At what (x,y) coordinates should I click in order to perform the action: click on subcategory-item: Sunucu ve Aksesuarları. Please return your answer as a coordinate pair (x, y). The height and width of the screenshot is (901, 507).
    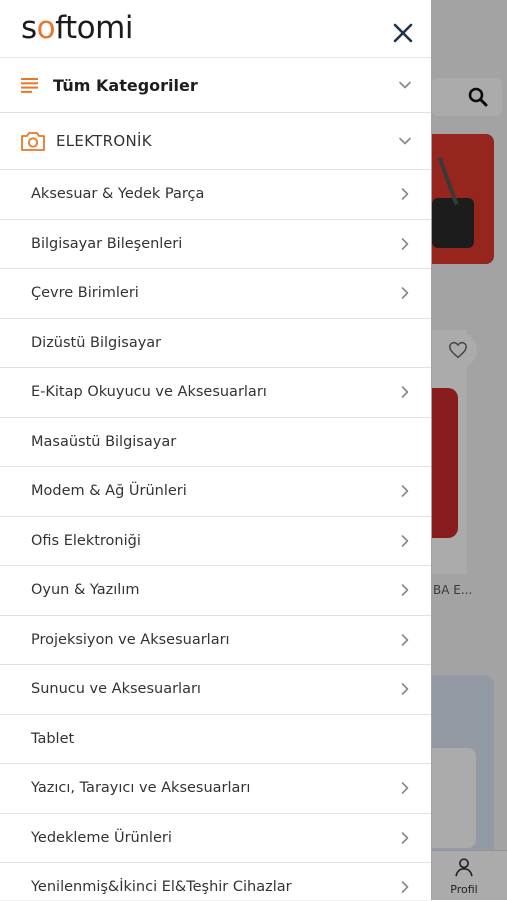
    Looking at the image, I should click on (215, 690).